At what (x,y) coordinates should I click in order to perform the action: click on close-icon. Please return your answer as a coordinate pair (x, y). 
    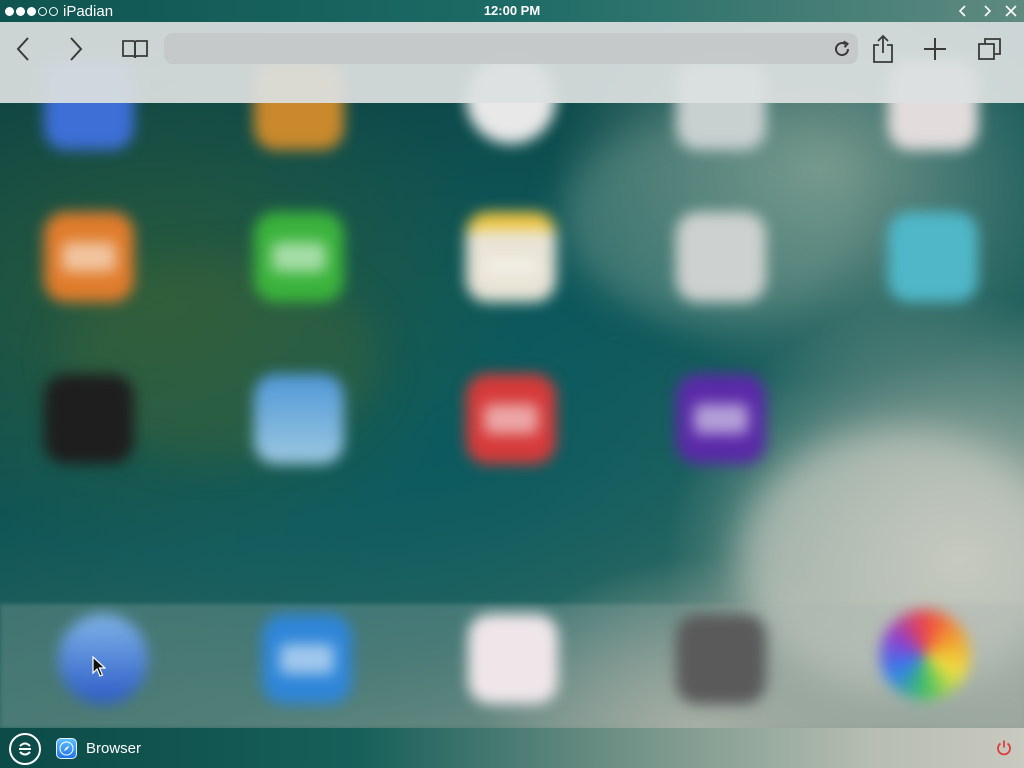
    Looking at the image, I should click on (1011, 11).